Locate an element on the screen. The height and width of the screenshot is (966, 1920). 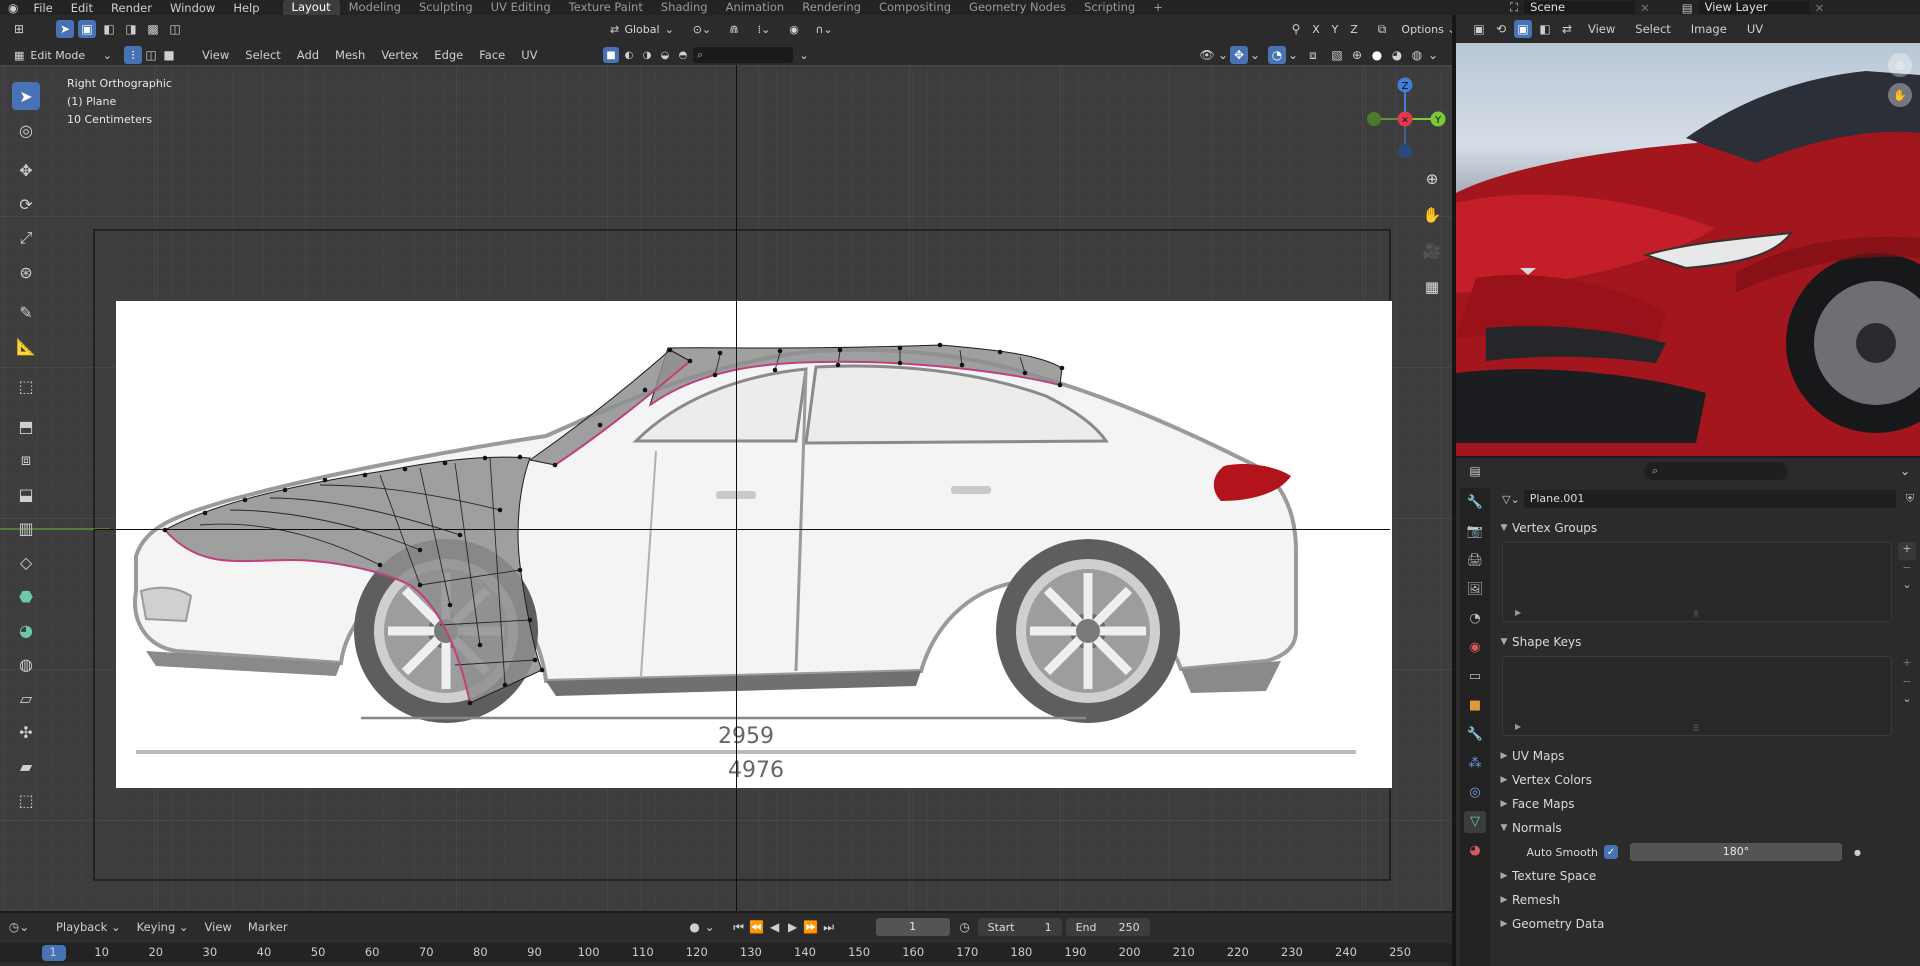
add-workspace-button: + is located at coordinates (1158, 7).